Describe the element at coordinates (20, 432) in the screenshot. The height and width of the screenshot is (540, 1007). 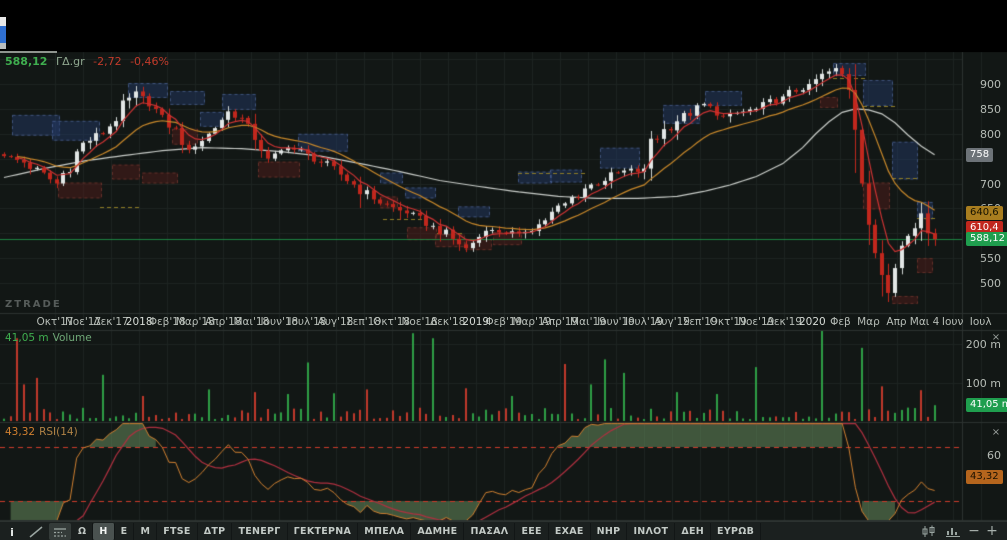
I see `rsi-value: 43,32` at that location.